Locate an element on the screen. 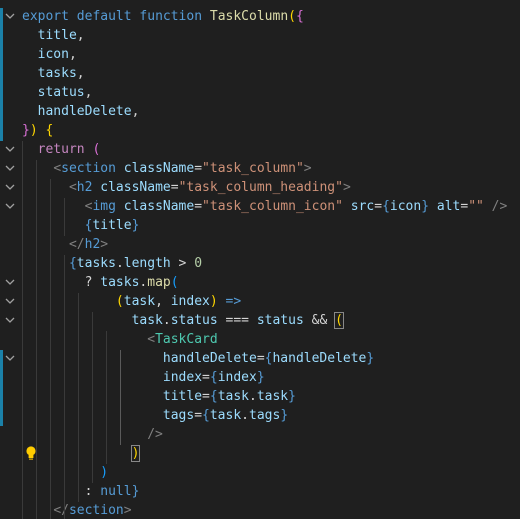  code-line: {tasks.length > 0 is located at coordinates (112, 263).